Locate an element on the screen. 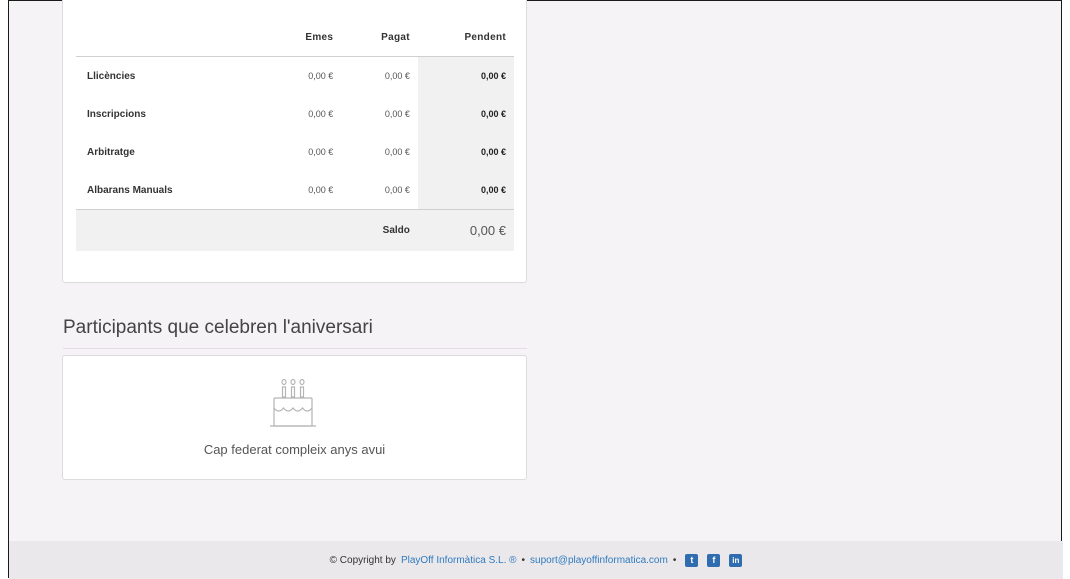 The image size is (1070, 579). table-header-row: Emes Pagat Pendent is located at coordinates (295, 37).